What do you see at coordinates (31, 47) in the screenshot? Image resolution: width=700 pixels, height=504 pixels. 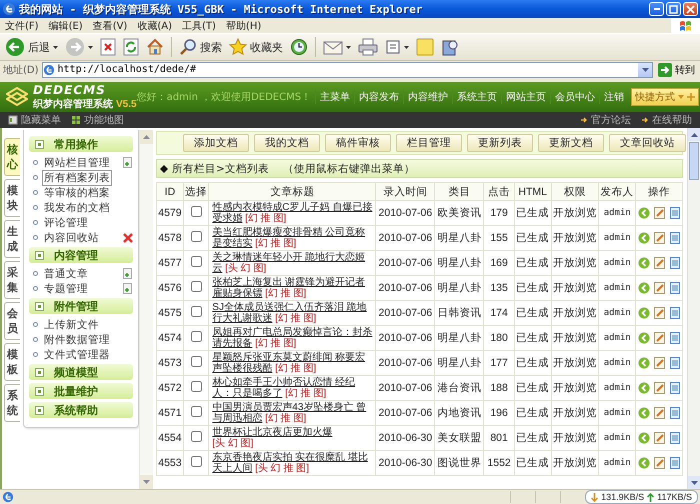 I see `back-button: 后退` at bounding box center [31, 47].